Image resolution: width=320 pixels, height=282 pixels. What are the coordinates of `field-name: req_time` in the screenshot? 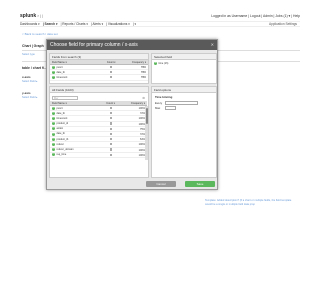 It's located at (61, 155).